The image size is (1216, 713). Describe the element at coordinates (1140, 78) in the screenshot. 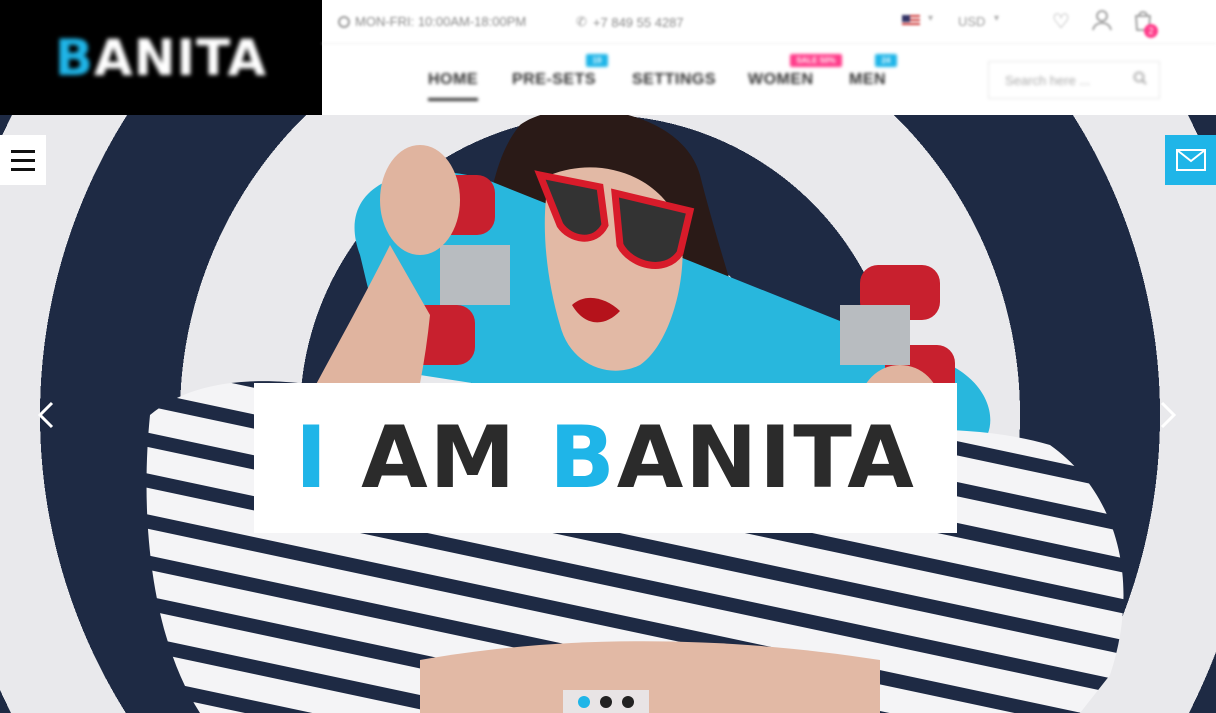

I see `search-icon` at that location.